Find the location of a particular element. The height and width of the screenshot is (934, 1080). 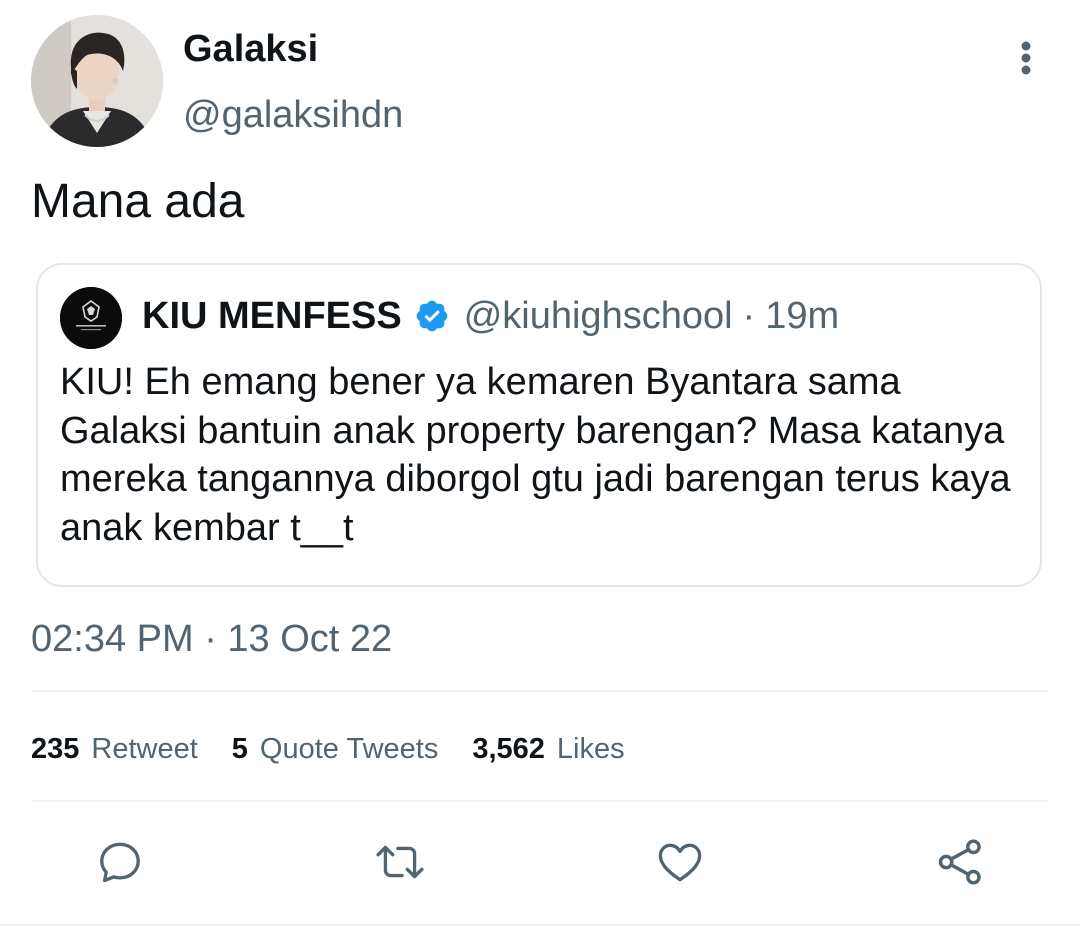

retweets-count: 235 is located at coordinates (55, 749).